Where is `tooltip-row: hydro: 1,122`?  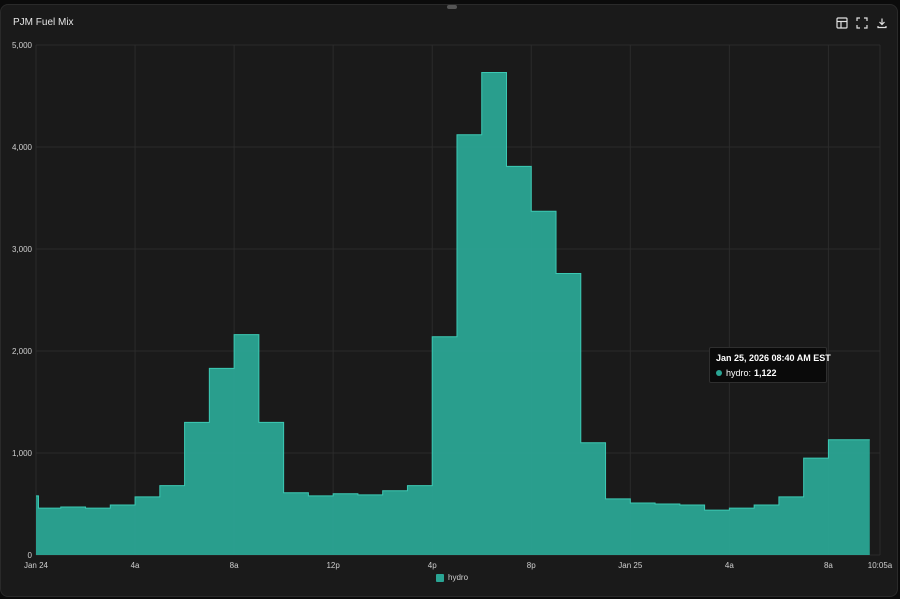 tooltip-row: hydro: 1,122 is located at coordinates (768, 373).